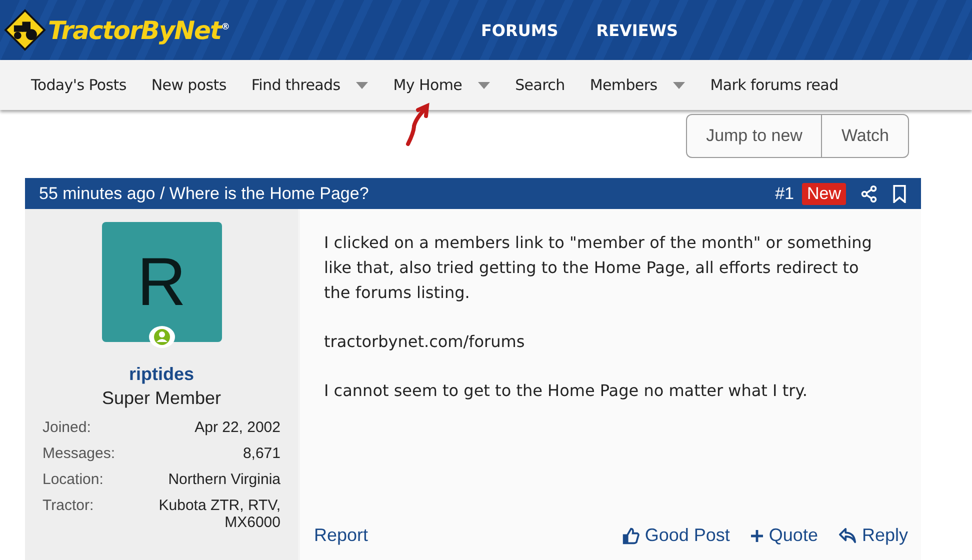 The width and height of the screenshot is (972, 560). What do you see at coordinates (138, 30) in the screenshot?
I see `logo-text: TractorByNet$^{®}$` at bounding box center [138, 30].